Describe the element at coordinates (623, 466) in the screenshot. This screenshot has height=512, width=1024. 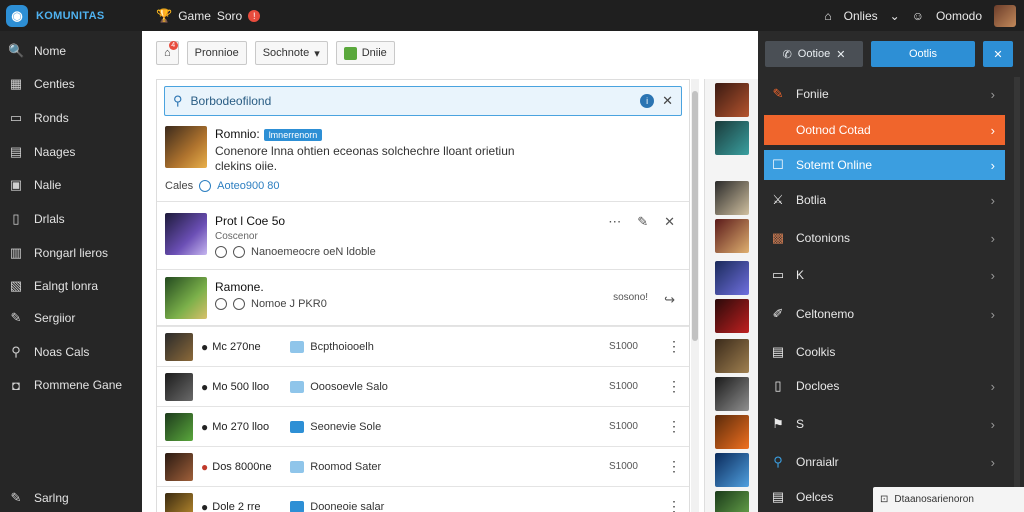
I see `row-number: S1000` at that location.